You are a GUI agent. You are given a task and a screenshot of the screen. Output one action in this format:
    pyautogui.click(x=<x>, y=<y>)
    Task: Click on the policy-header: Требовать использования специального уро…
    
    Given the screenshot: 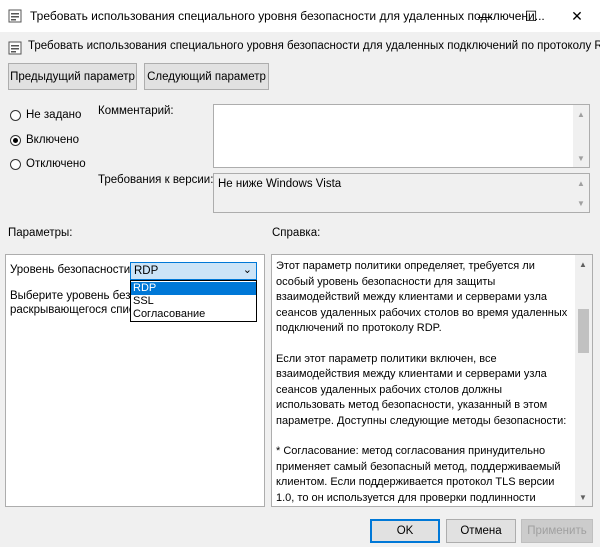 What is the action you would take?
    pyautogui.click(x=304, y=48)
    